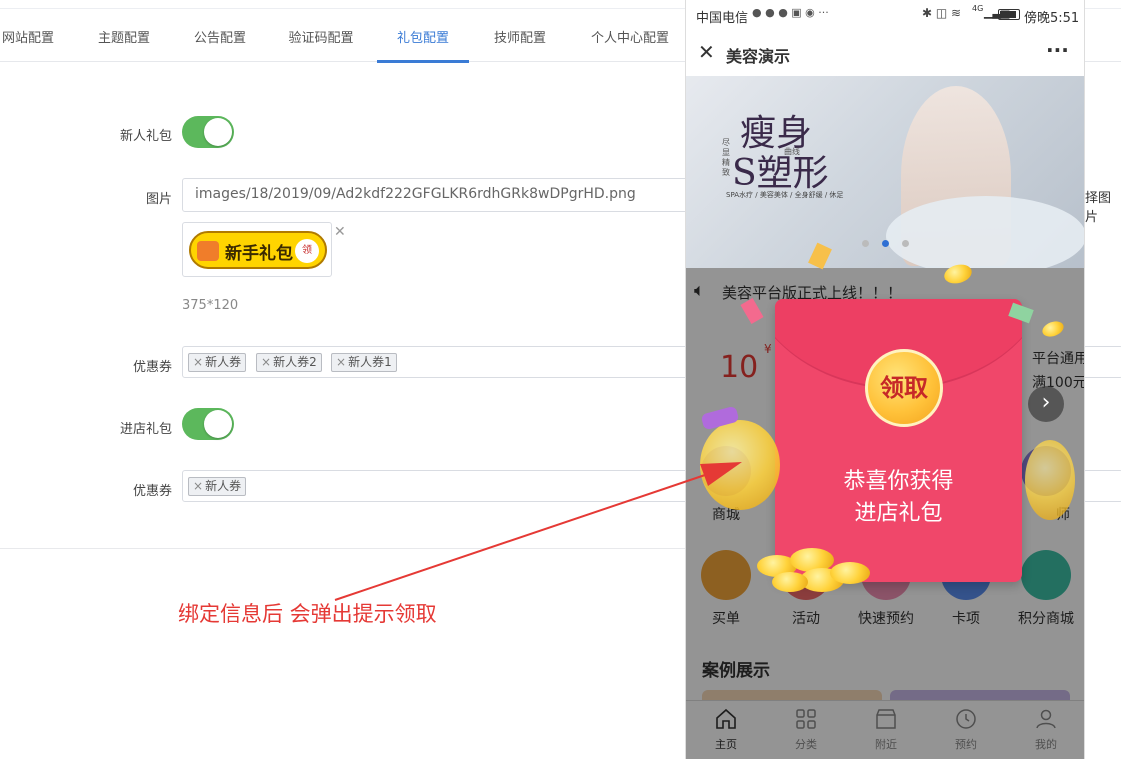 Image resolution: width=1121 pixels, height=759 pixels. What do you see at coordinates (538, 531) in the screenshot?
I see `annotation-arrow` at bounding box center [538, 531].